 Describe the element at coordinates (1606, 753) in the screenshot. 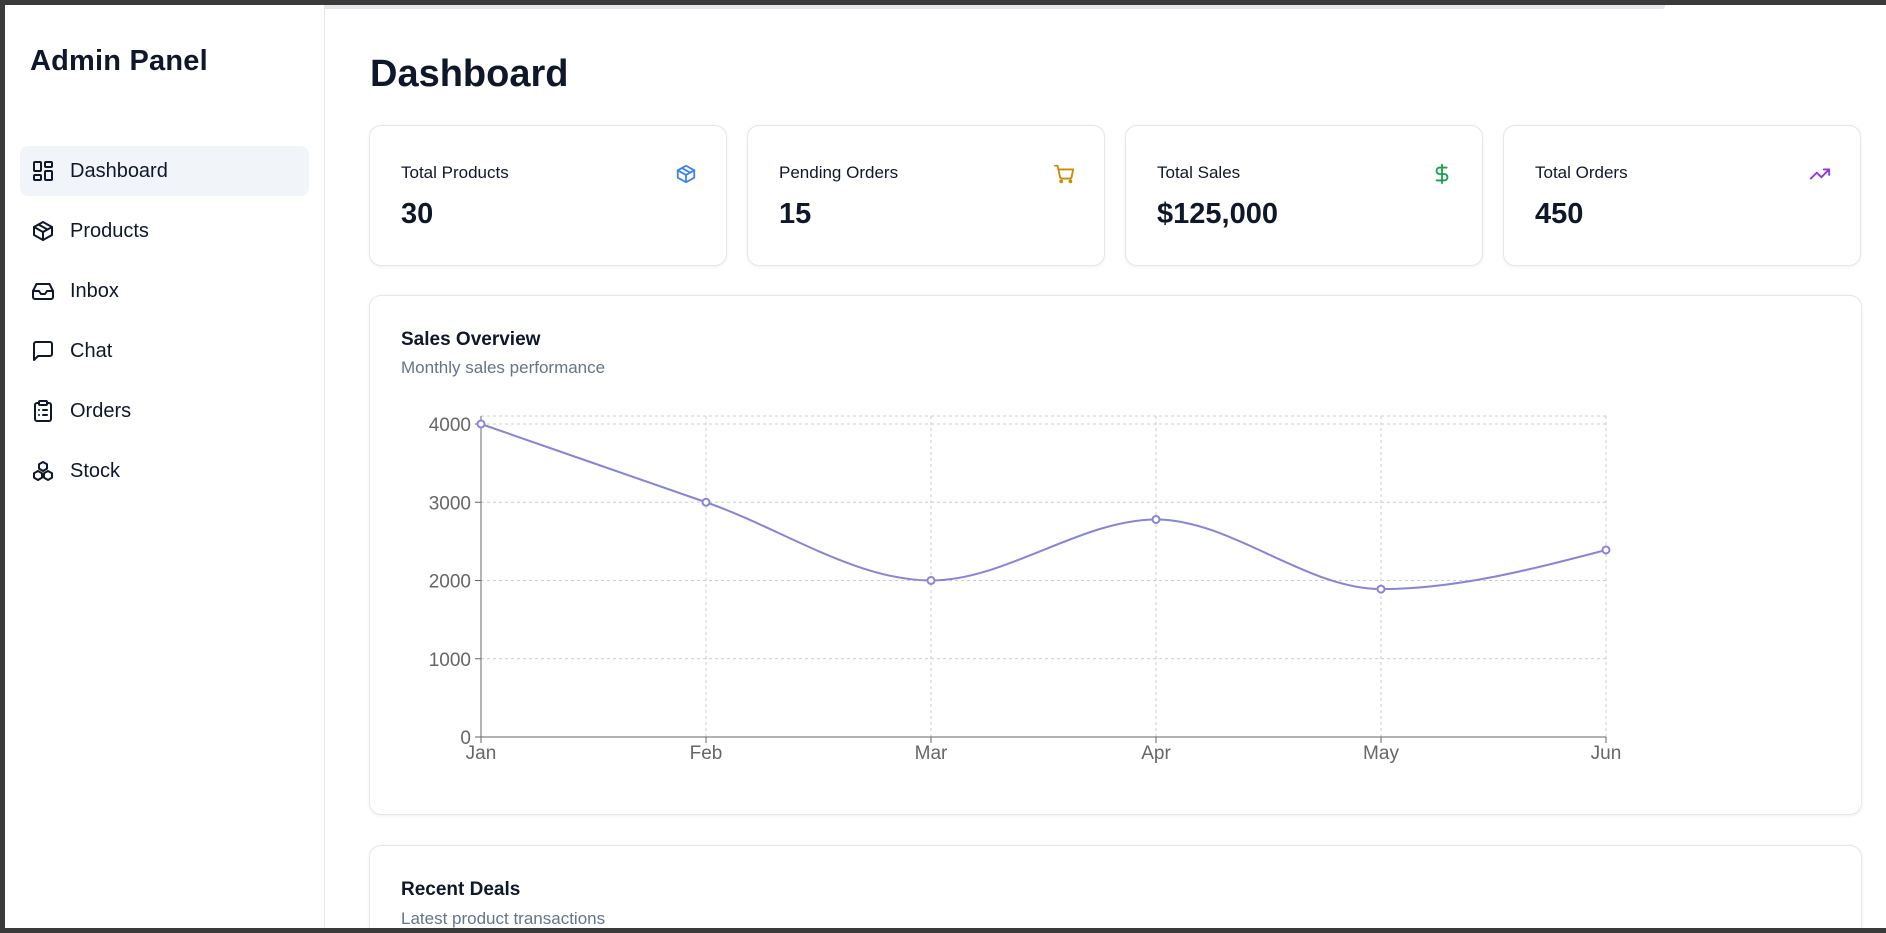

I see `x-tick-label: Jun` at that location.